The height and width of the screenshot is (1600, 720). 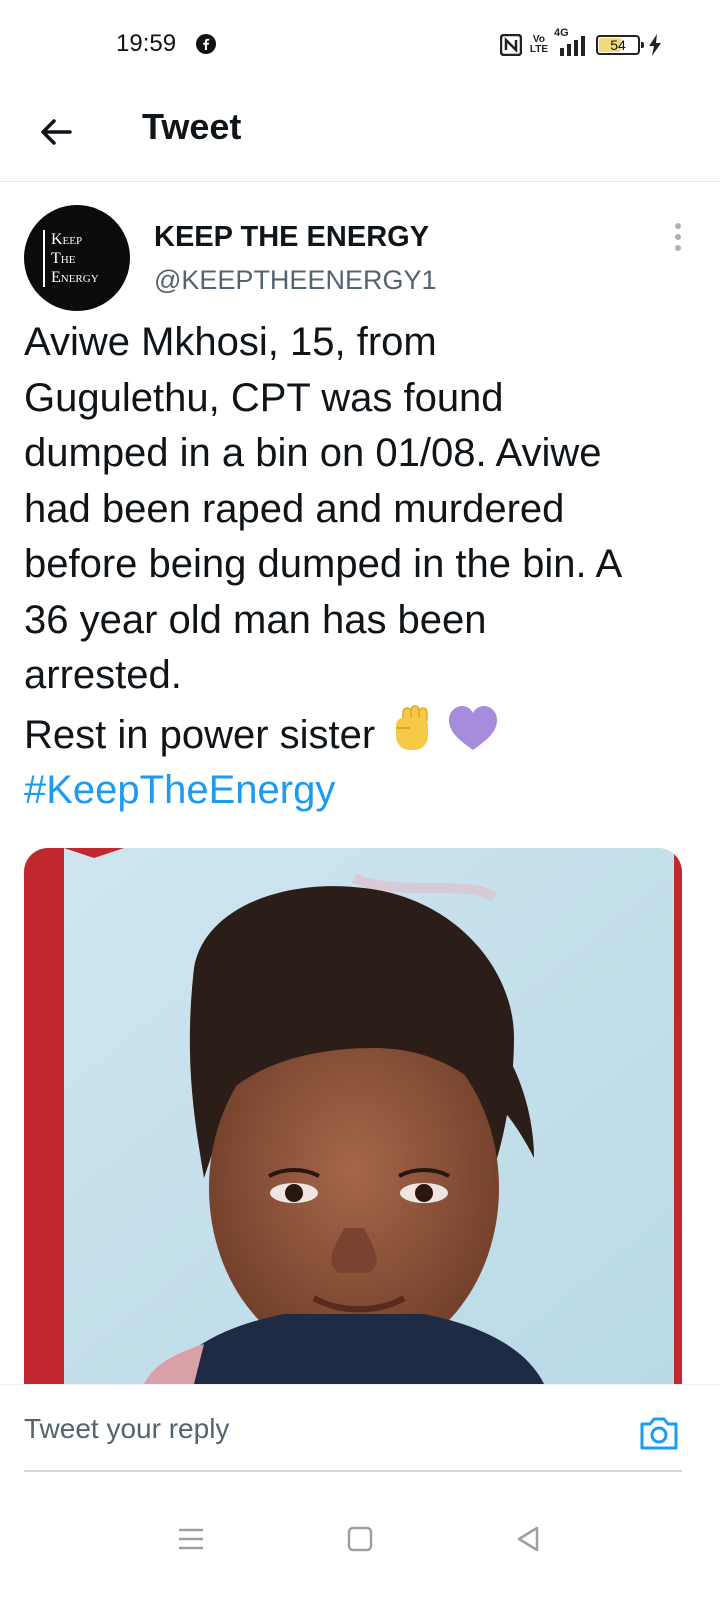 I want to click on system-nav-bar, so click(x=360, y=1544).